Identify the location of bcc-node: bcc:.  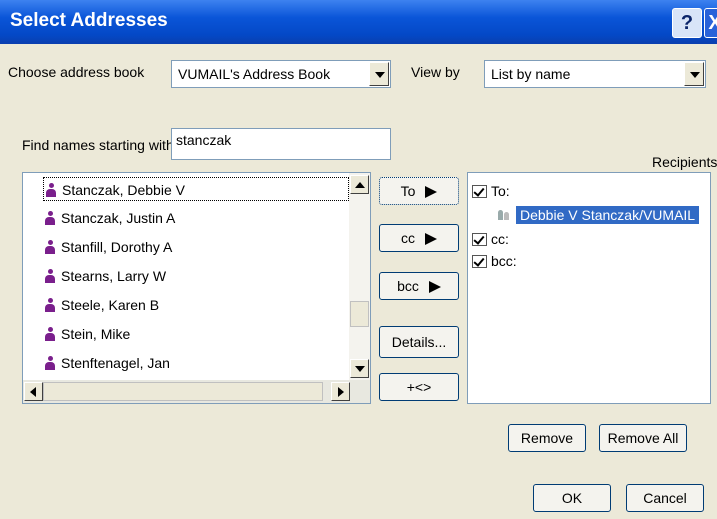
(494, 261).